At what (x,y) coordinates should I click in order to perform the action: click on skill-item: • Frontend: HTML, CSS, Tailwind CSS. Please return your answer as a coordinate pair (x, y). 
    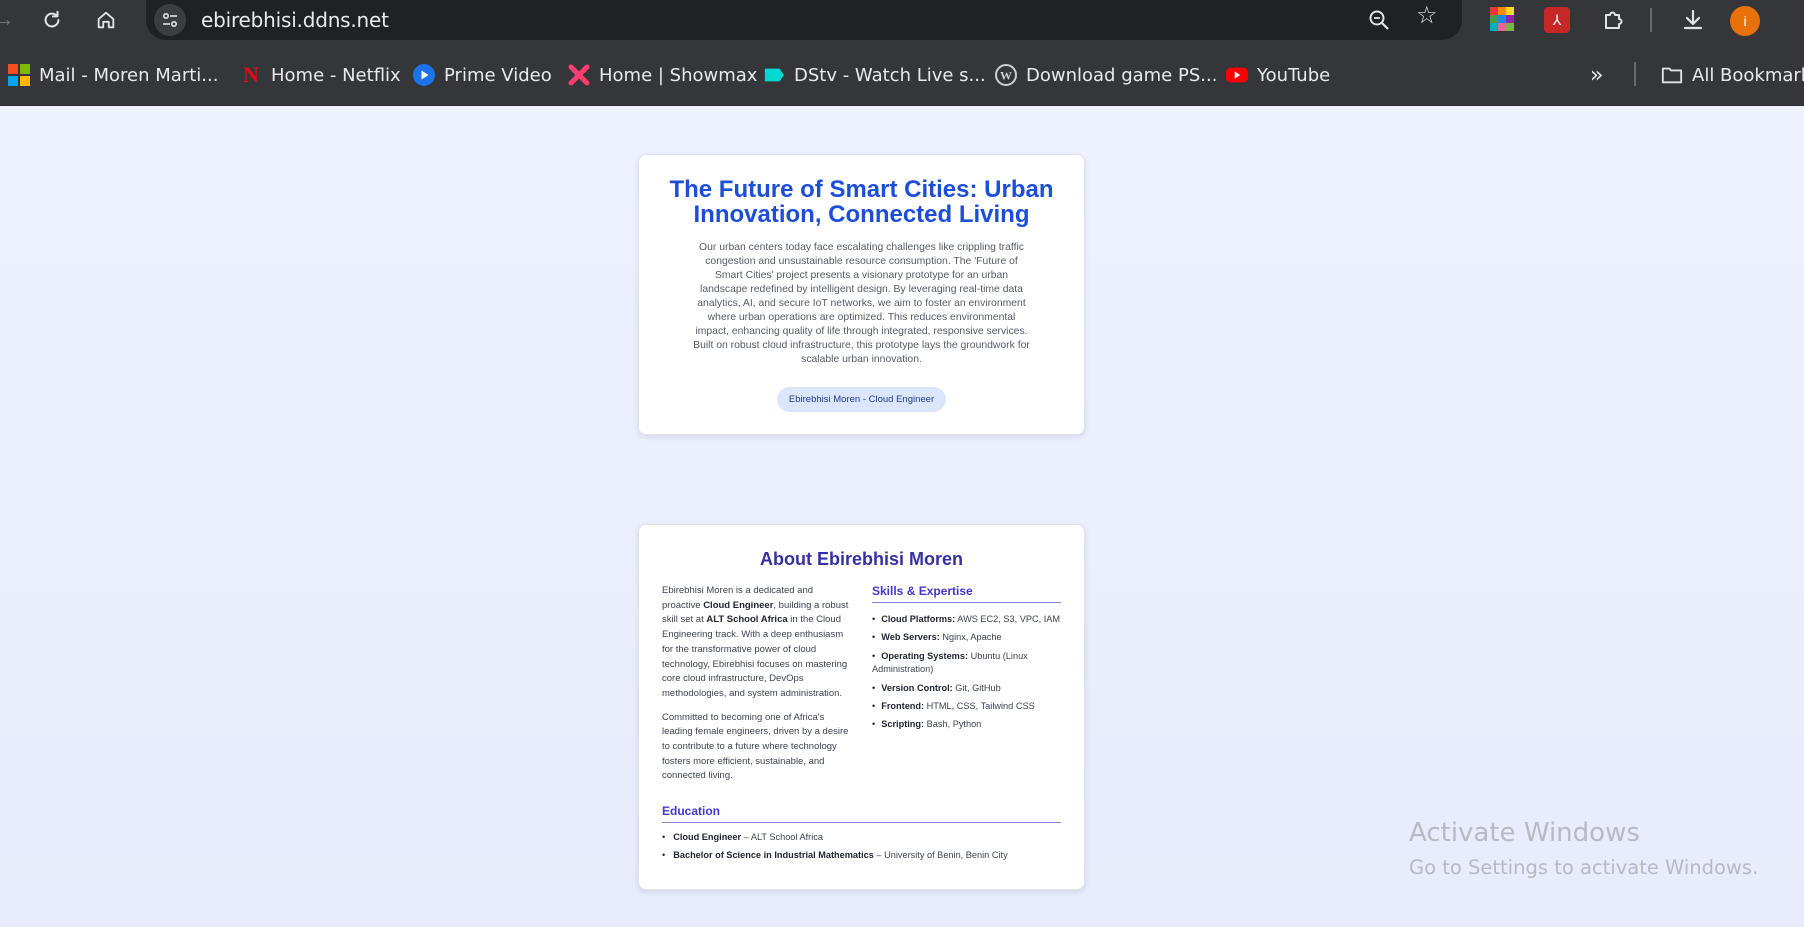
    Looking at the image, I should click on (953, 705).